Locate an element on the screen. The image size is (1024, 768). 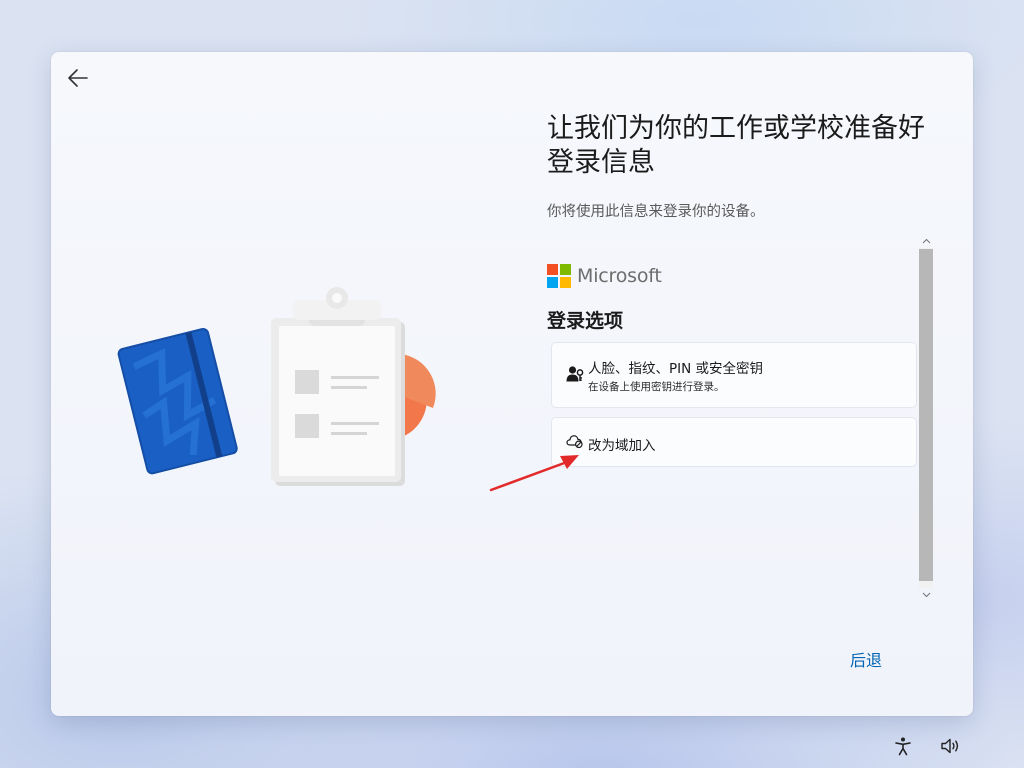
chevron-down-icon is located at coordinates (926, 595).